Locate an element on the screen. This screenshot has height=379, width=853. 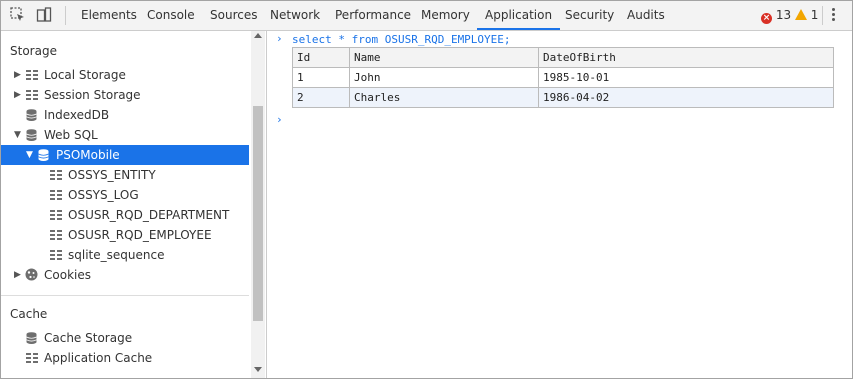
tab-application: Application is located at coordinates (519, 15).